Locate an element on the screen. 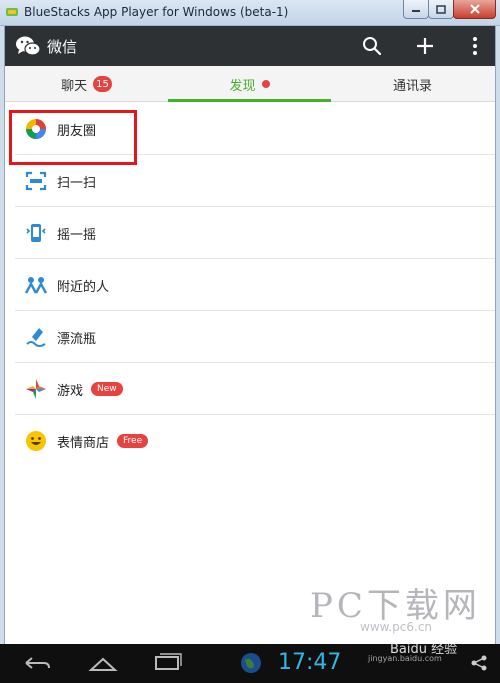  back-icon is located at coordinates (37, 663).